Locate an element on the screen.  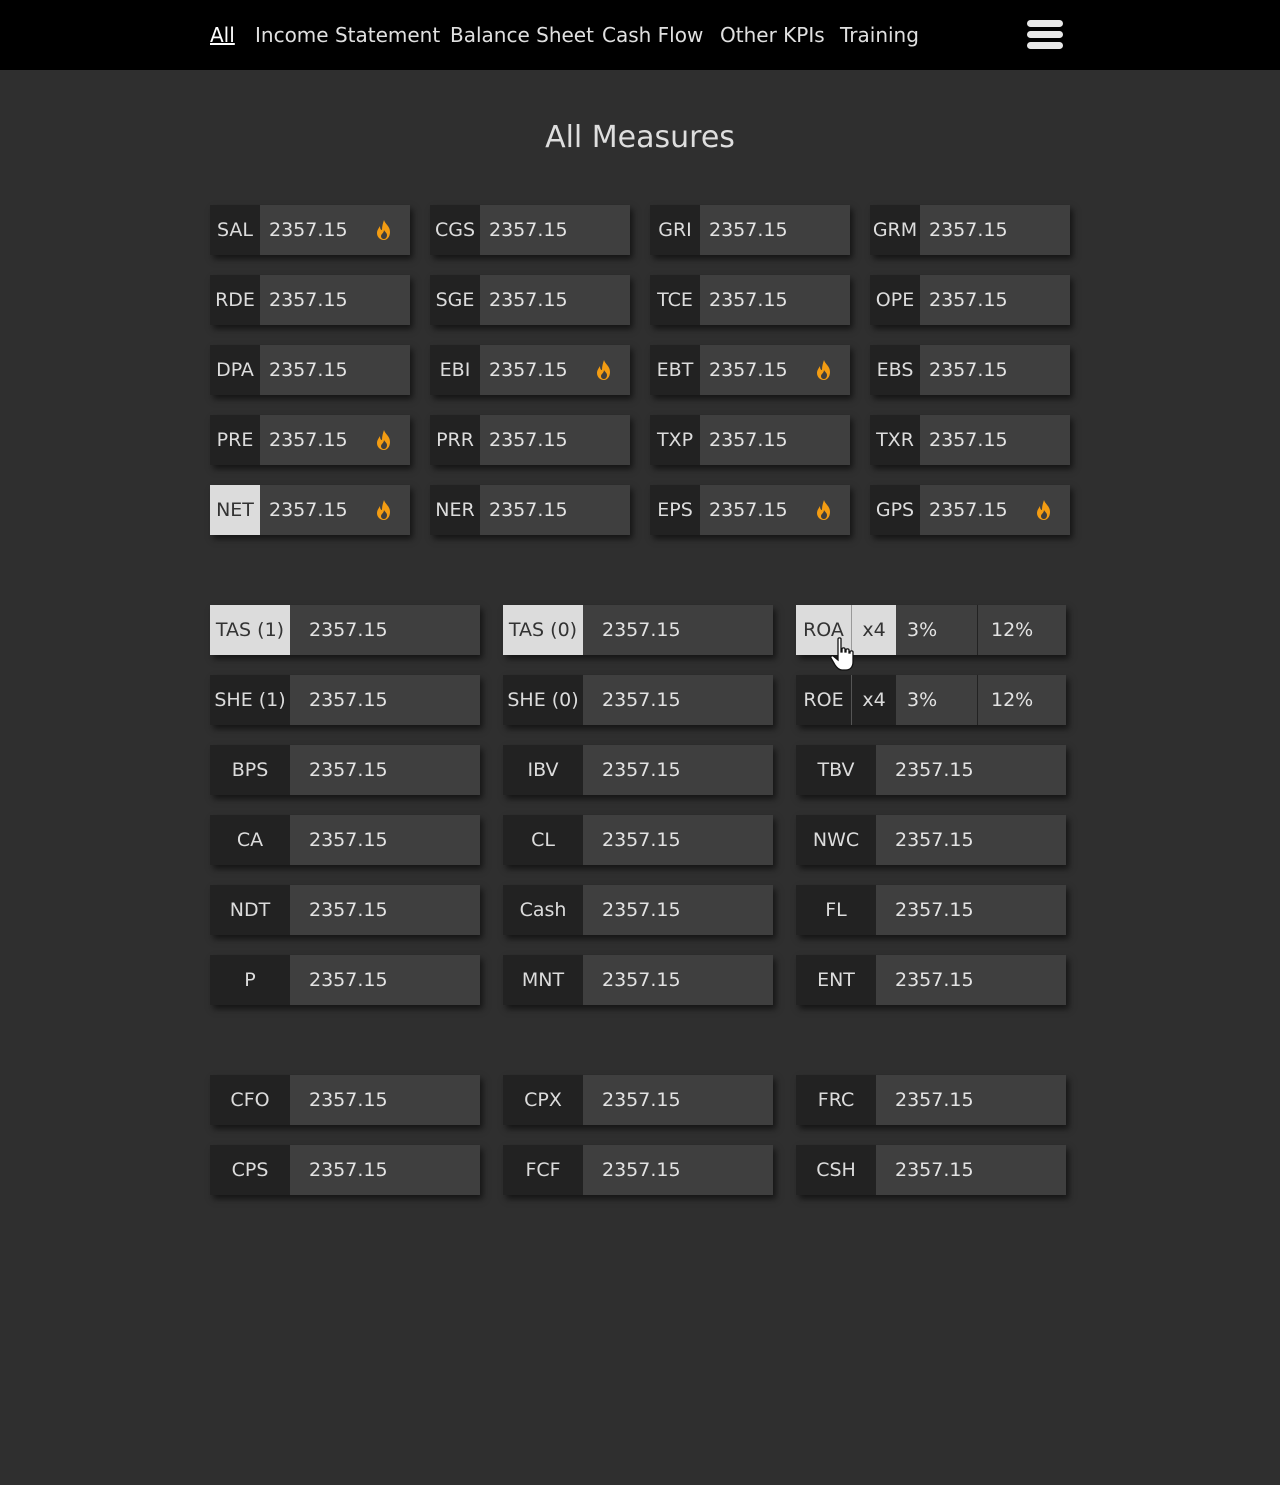
measure-label-sal: SAL is located at coordinates (235, 230).